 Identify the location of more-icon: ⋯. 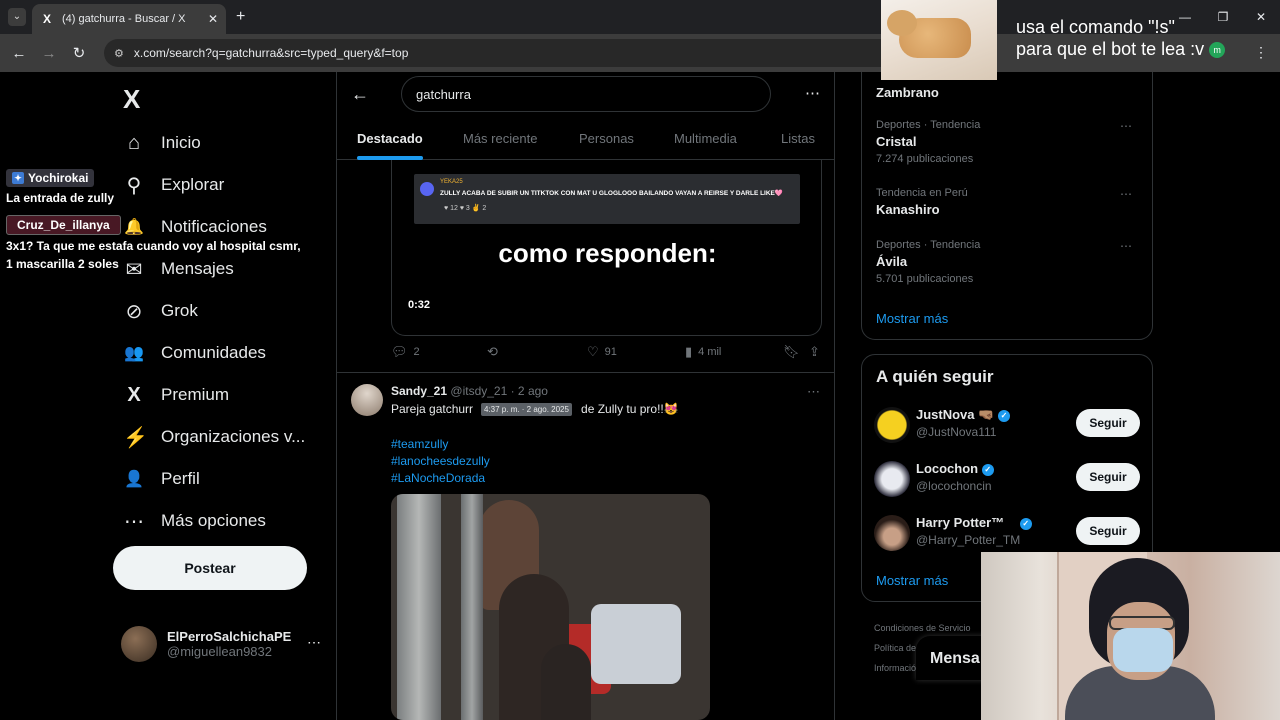
(314, 642).